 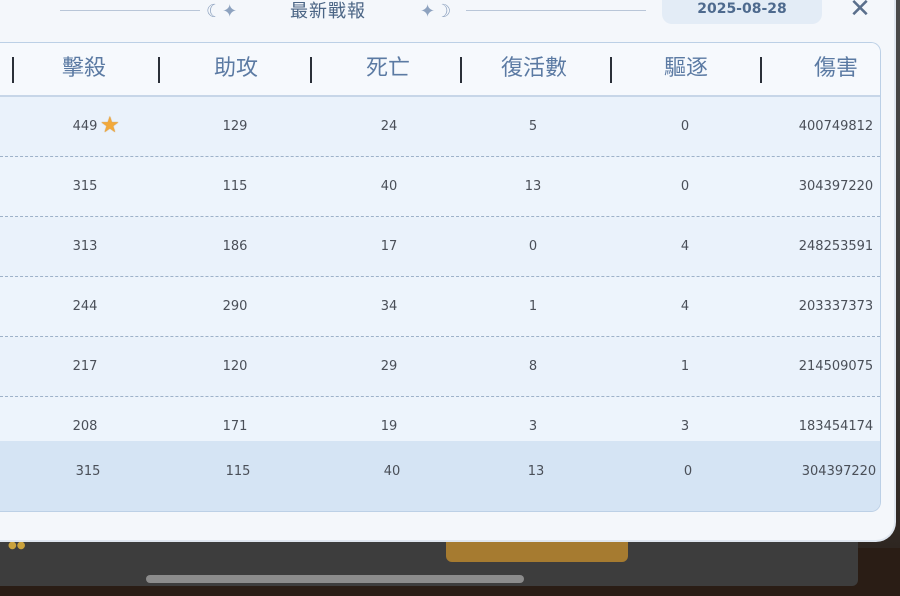 What do you see at coordinates (440, 187) in the screenshot?
I see `table-row: 315 115 40 13 0 304397220` at bounding box center [440, 187].